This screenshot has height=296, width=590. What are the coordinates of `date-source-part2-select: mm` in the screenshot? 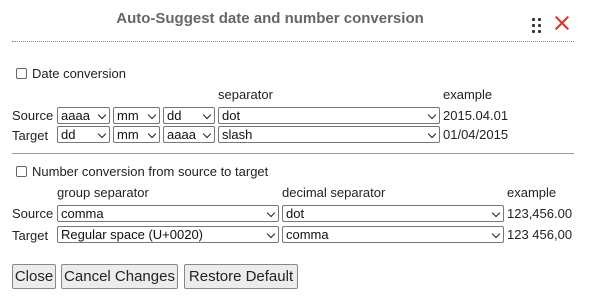 It's located at (136, 115).